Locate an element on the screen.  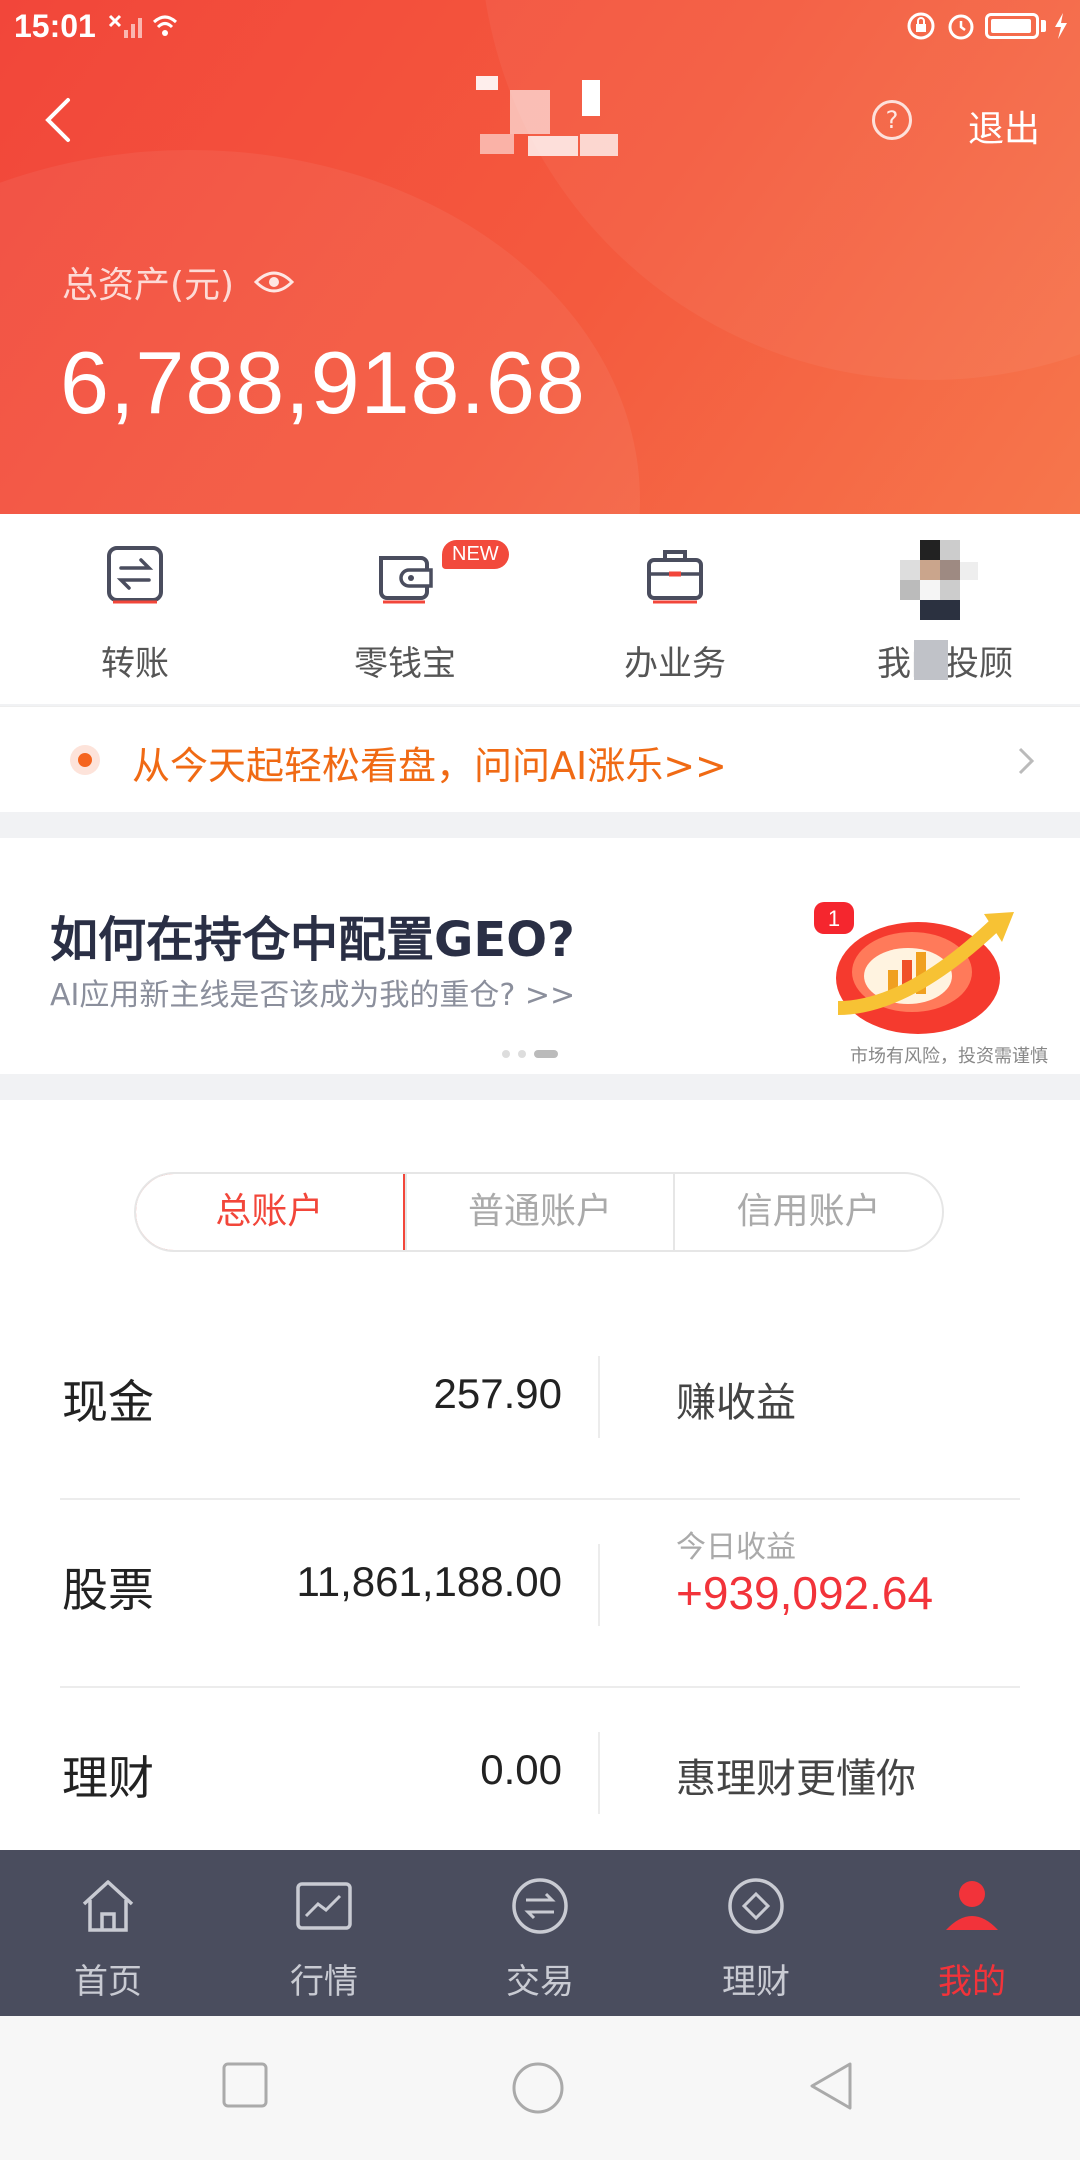
row-value: 11,861,188.00 is located at coordinates (429, 1581).